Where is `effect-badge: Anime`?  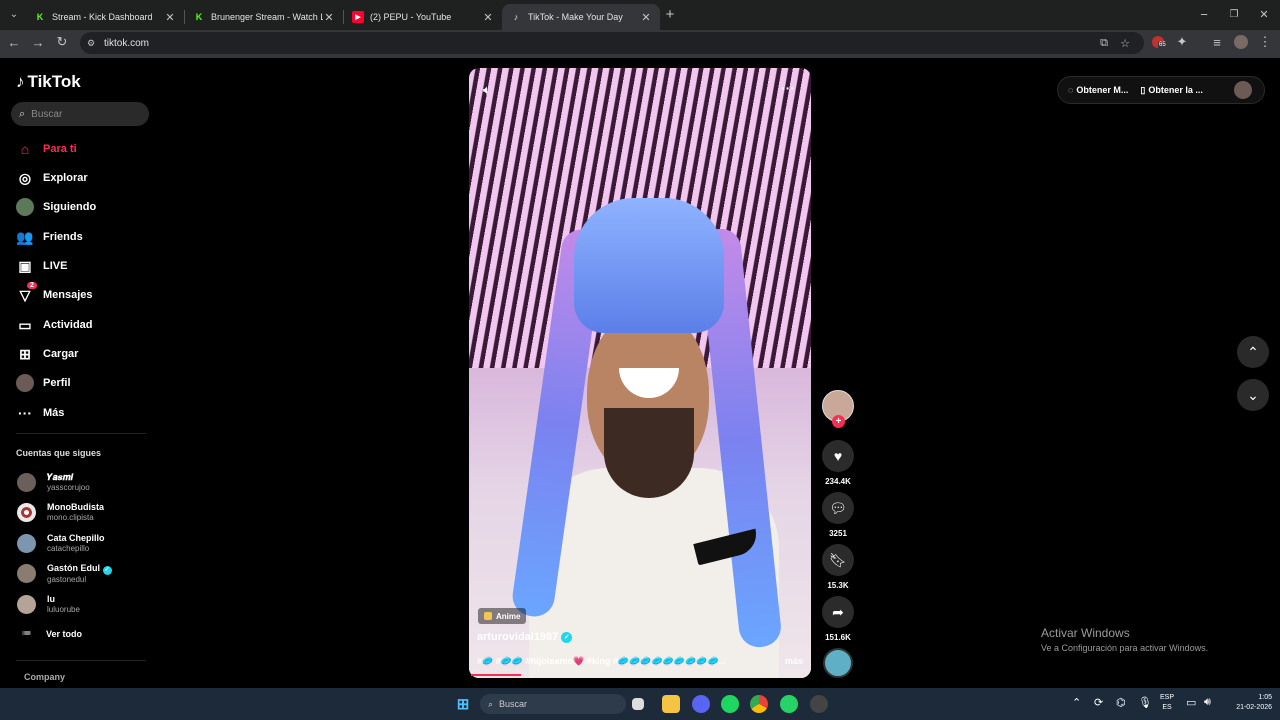
effect-badge: Anime is located at coordinates (502, 616).